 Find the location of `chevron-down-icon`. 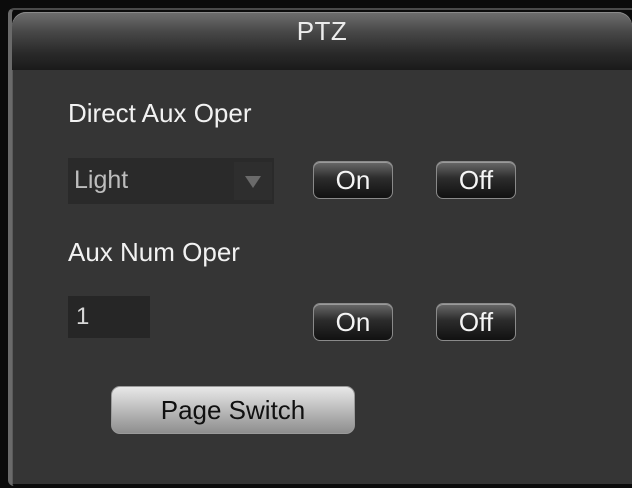

chevron-down-icon is located at coordinates (253, 181).